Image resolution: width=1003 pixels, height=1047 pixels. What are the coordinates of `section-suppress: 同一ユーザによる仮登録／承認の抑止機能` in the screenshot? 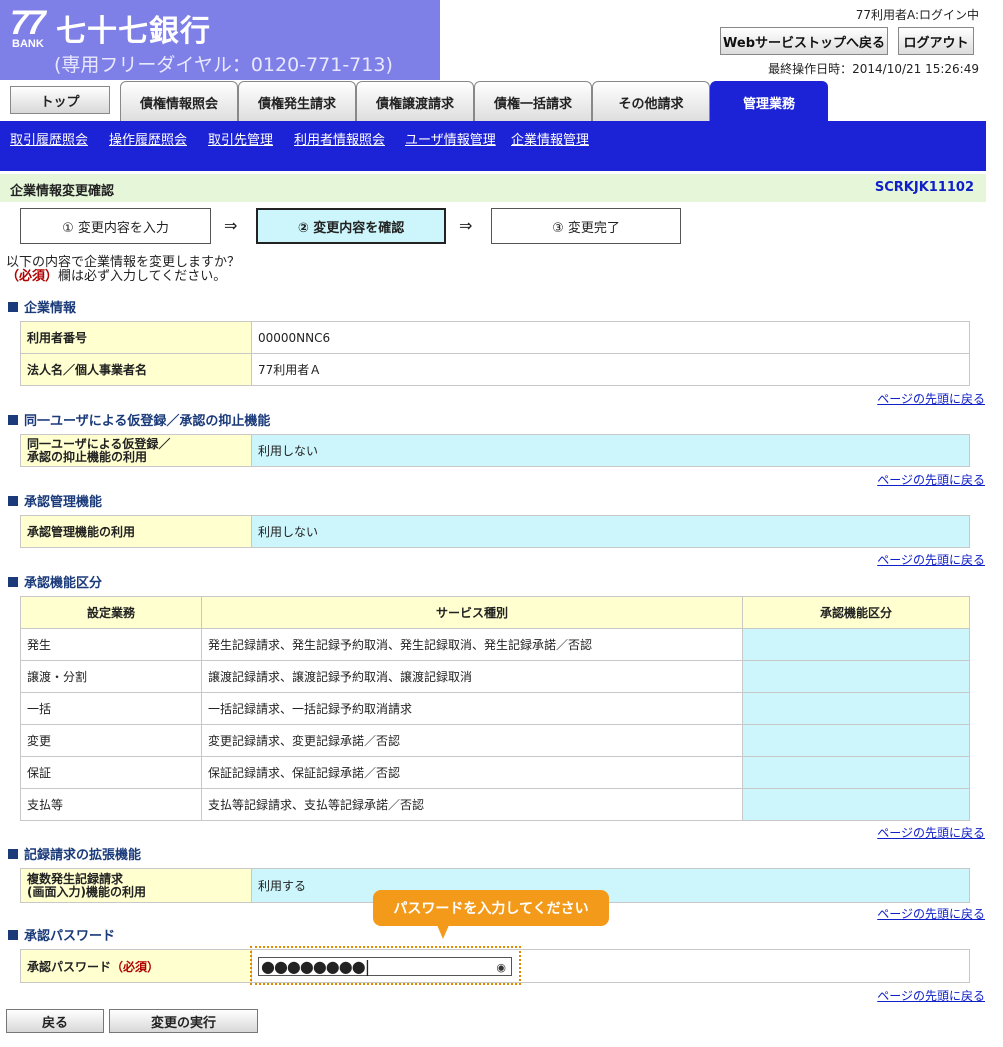 It's located at (139, 419).